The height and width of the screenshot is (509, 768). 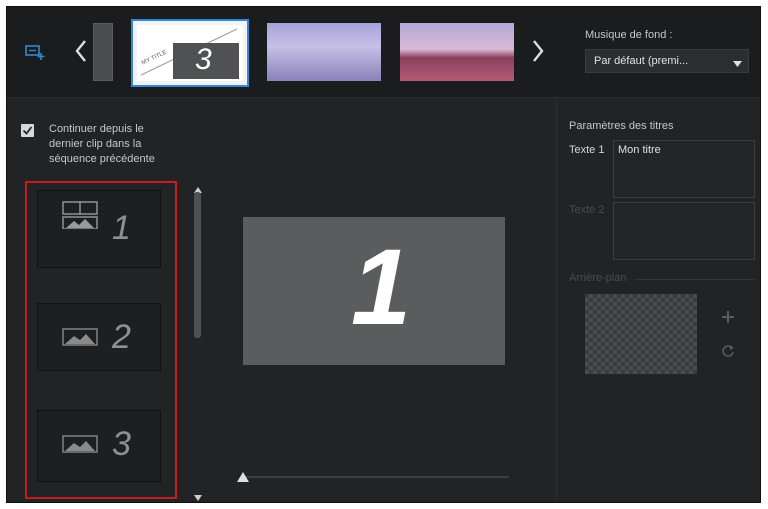 I want to click on music-label: Musique de fond :, so click(x=629, y=35).